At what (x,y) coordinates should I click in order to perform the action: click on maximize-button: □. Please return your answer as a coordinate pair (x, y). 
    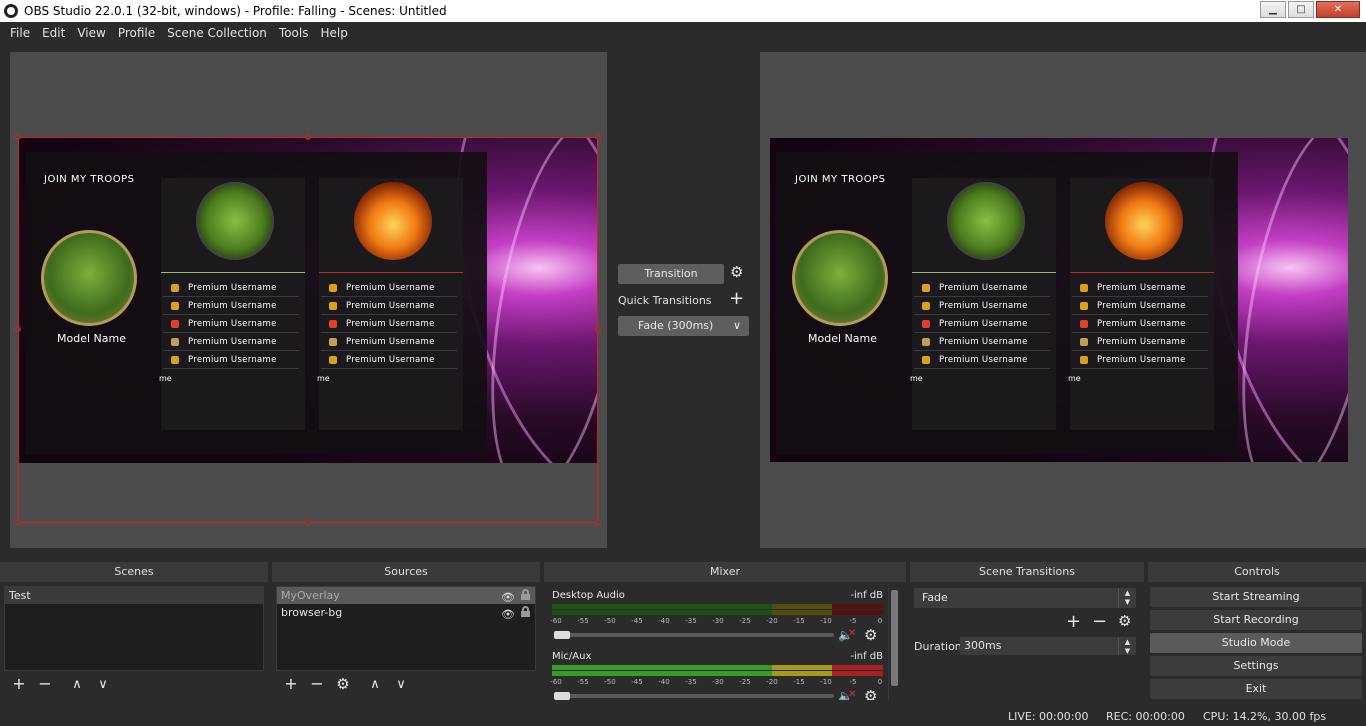
    Looking at the image, I should click on (1301, 9).